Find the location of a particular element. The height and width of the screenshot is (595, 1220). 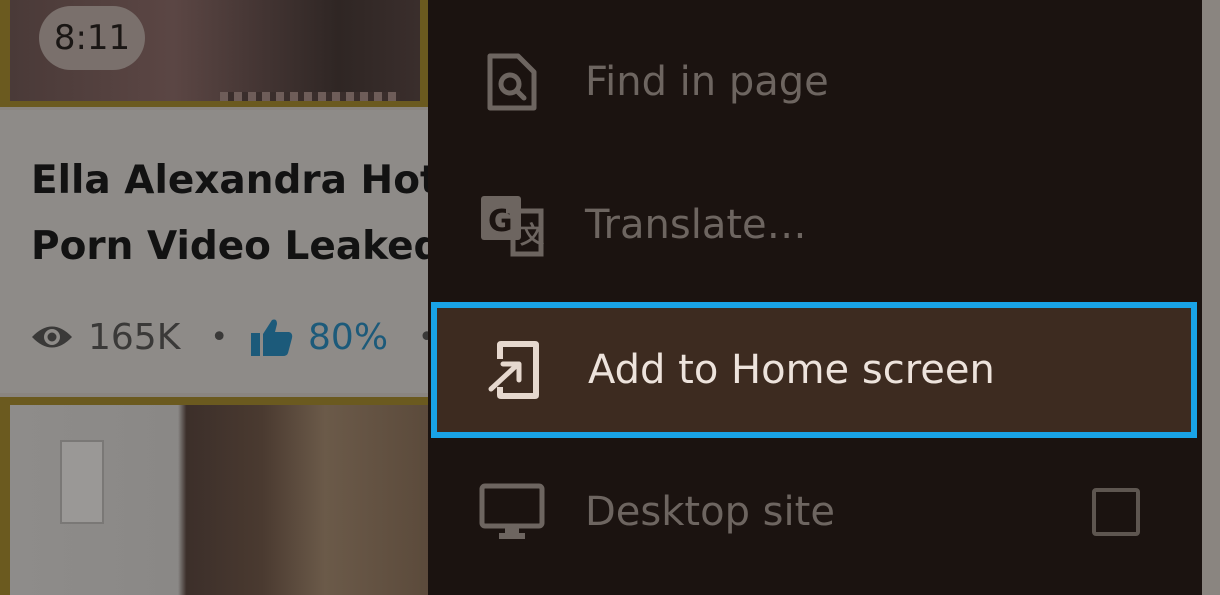

add-to-home-screen-icon is located at coordinates (515, 370).